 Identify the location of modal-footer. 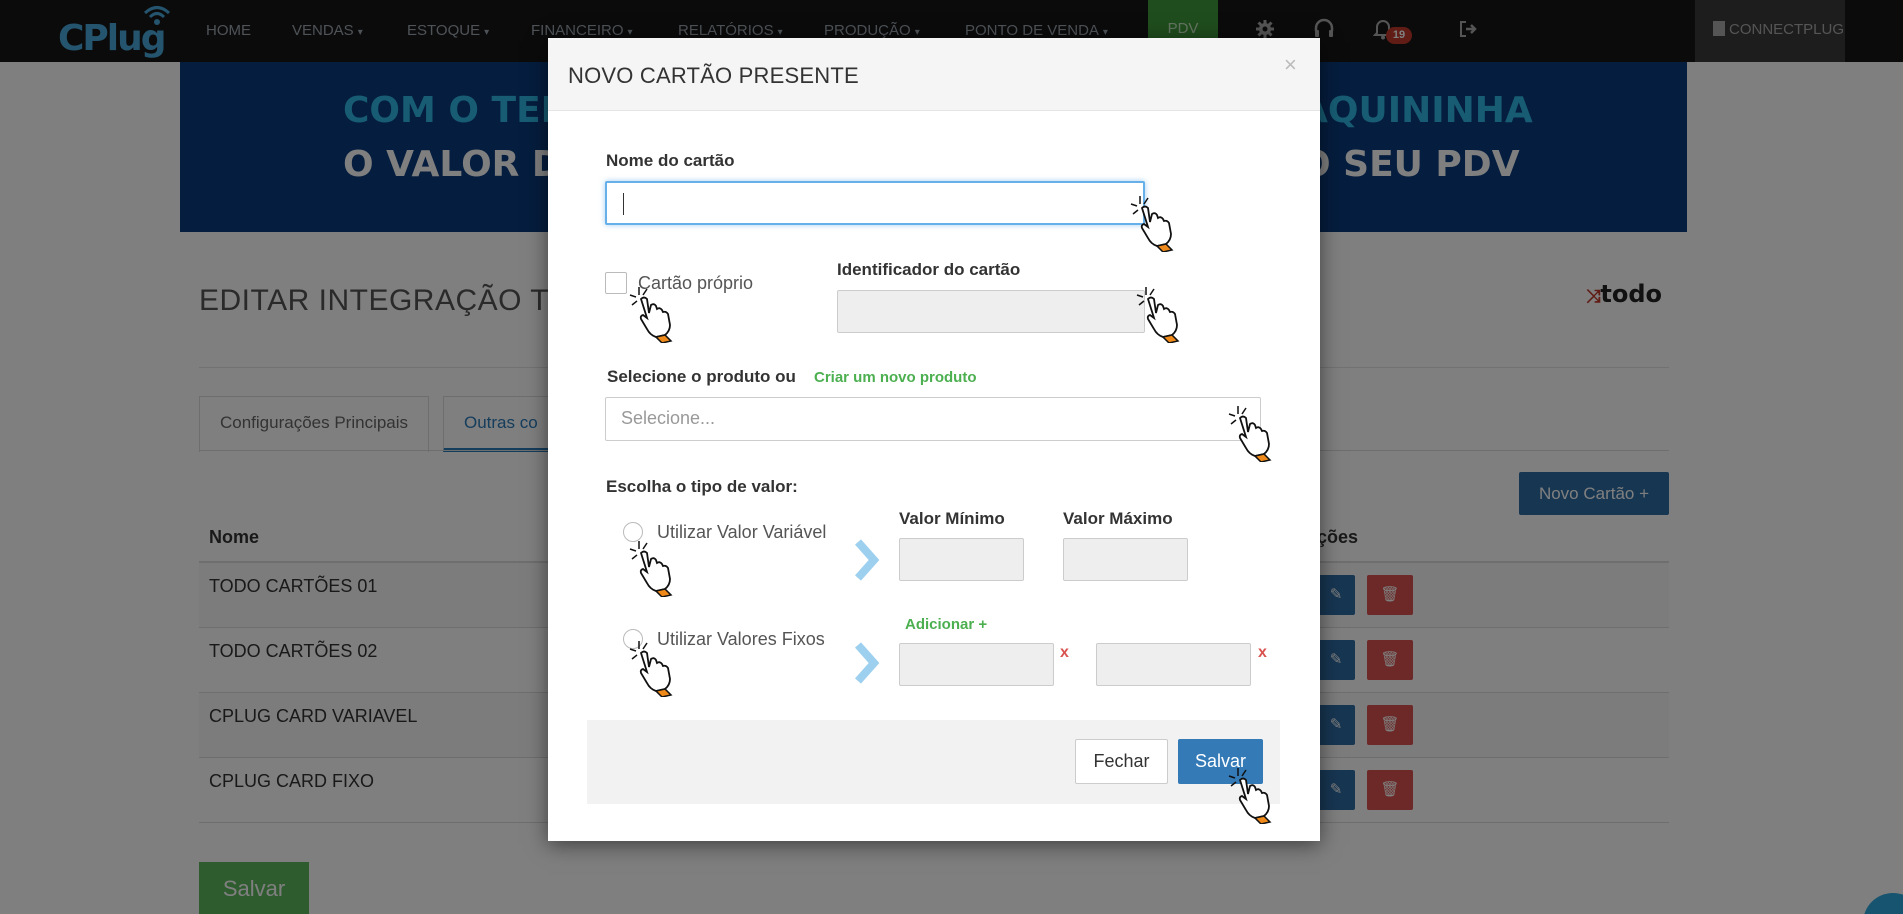
(933, 762).